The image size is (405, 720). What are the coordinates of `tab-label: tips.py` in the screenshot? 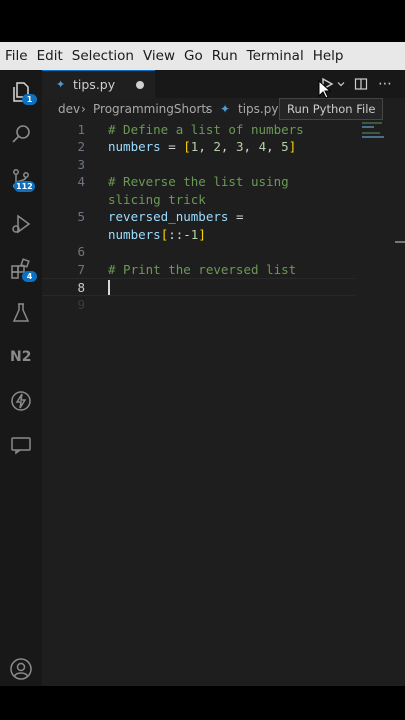 It's located at (94, 84).